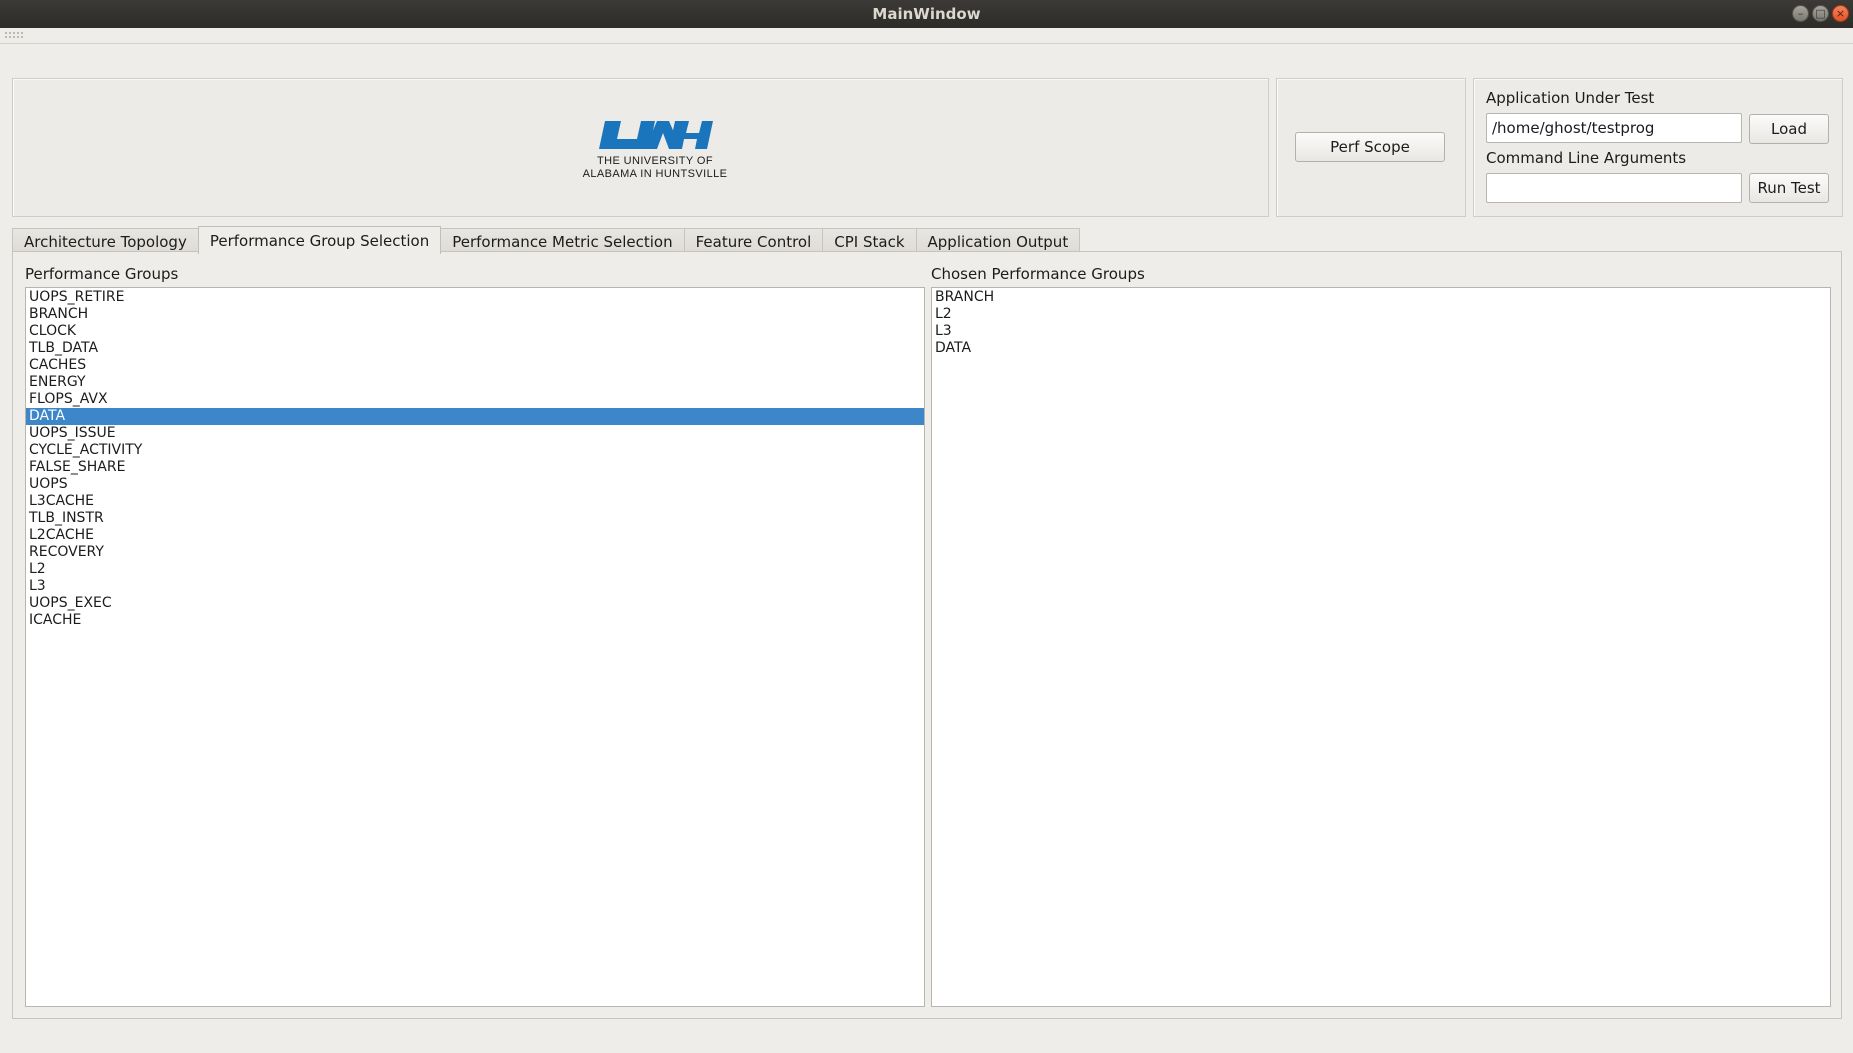 The width and height of the screenshot is (1853, 1053). What do you see at coordinates (1840, 13) in the screenshot?
I see `close-icon: ×` at bounding box center [1840, 13].